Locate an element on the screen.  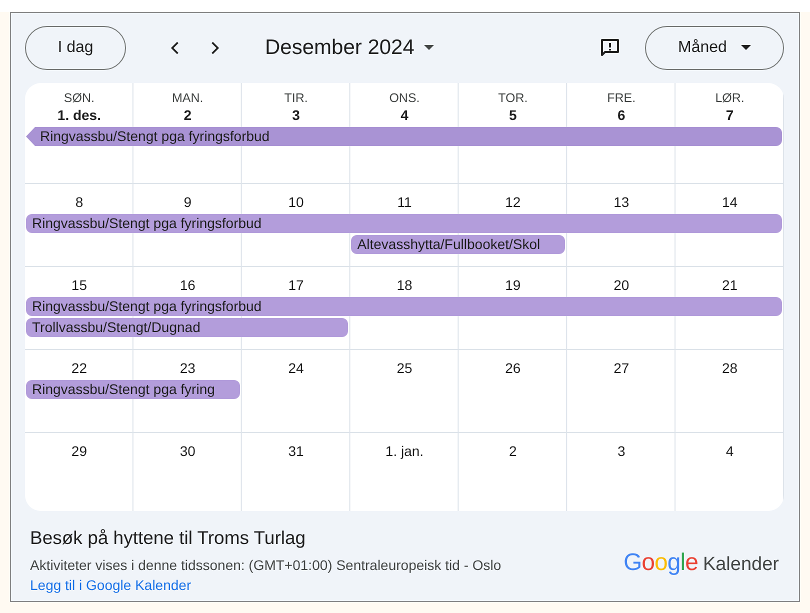
weekday-label: ONS. is located at coordinates (404, 98).